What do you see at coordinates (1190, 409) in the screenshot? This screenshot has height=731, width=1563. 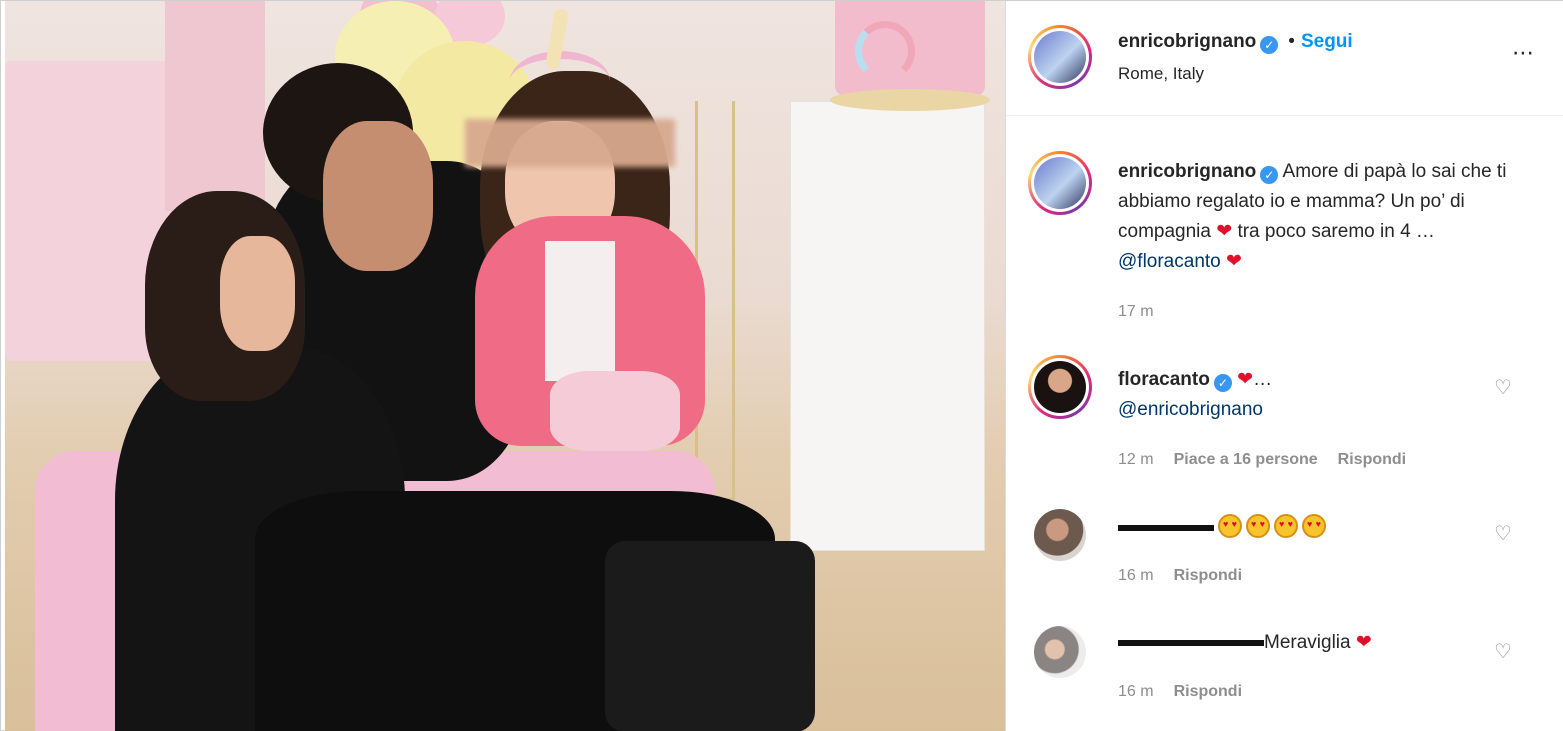 I see `comment-mention: @enricobrignano` at bounding box center [1190, 409].